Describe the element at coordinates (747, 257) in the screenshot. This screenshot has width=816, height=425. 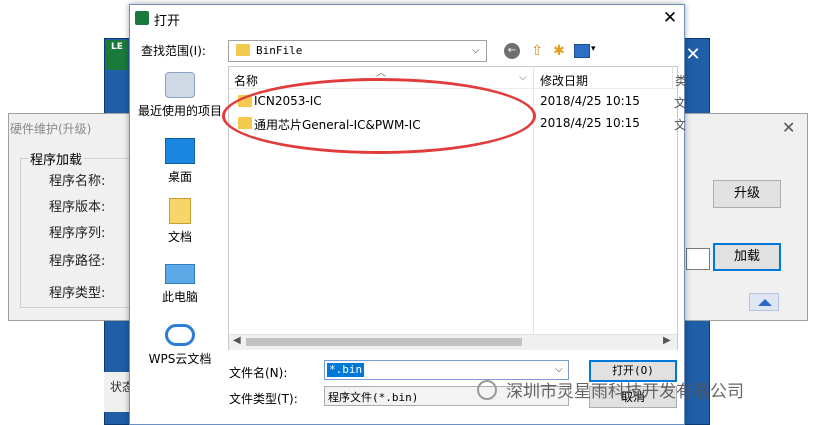
I see `load-button: 加载` at that location.